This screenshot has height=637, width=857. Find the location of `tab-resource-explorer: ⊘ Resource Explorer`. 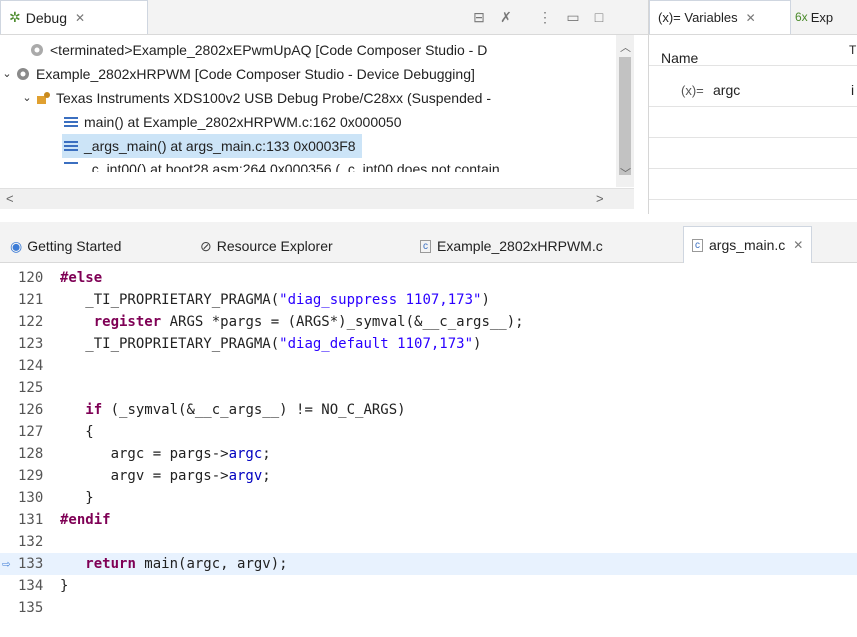

tab-resource-explorer: ⊘ Resource Explorer is located at coordinates (266, 246).